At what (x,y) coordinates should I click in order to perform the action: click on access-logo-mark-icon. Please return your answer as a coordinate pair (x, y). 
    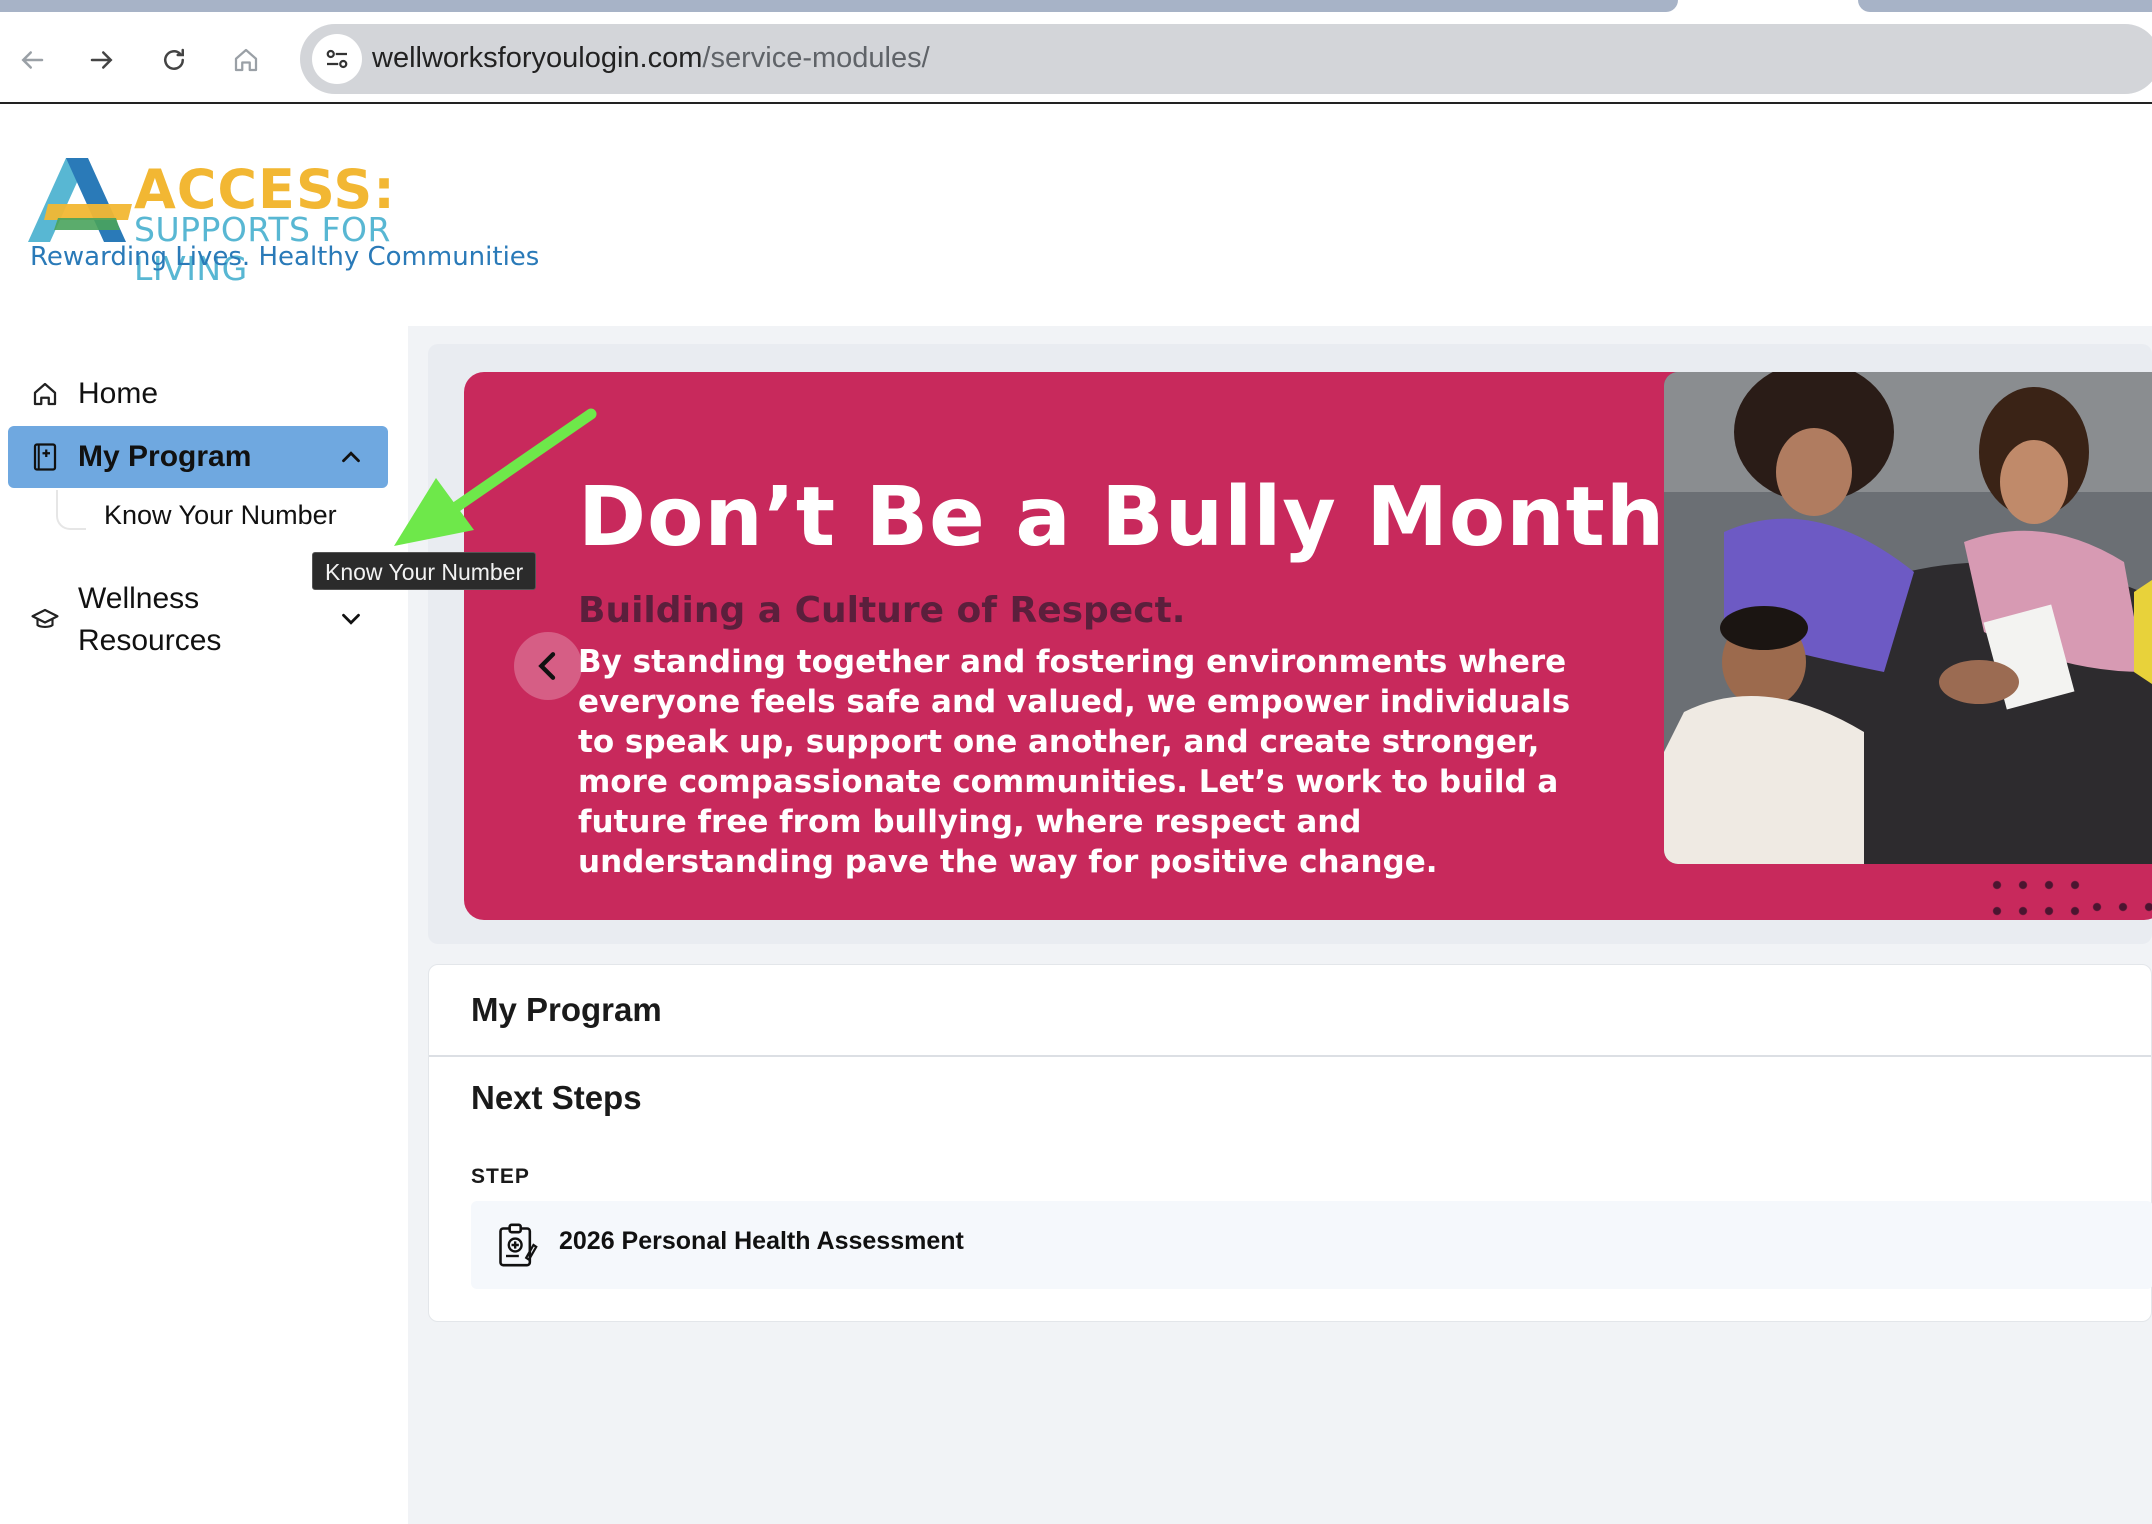
    Looking at the image, I should click on (80, 200).